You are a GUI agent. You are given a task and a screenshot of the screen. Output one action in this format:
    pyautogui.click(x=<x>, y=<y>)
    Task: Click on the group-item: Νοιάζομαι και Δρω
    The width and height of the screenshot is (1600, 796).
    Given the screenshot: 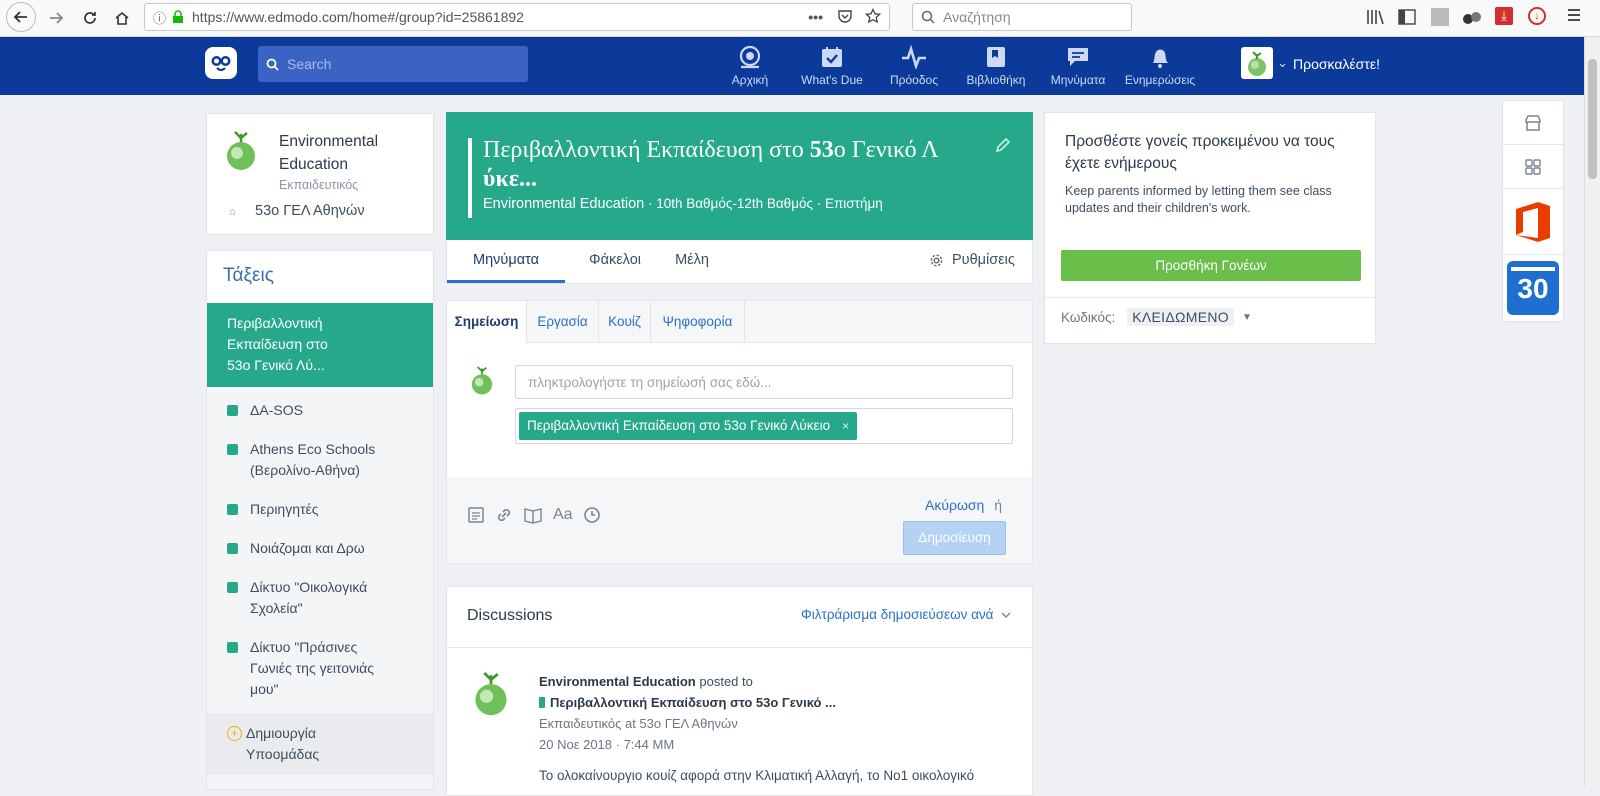 What is the action you would take?
    pyautogui.click(x=320, y=548)
    